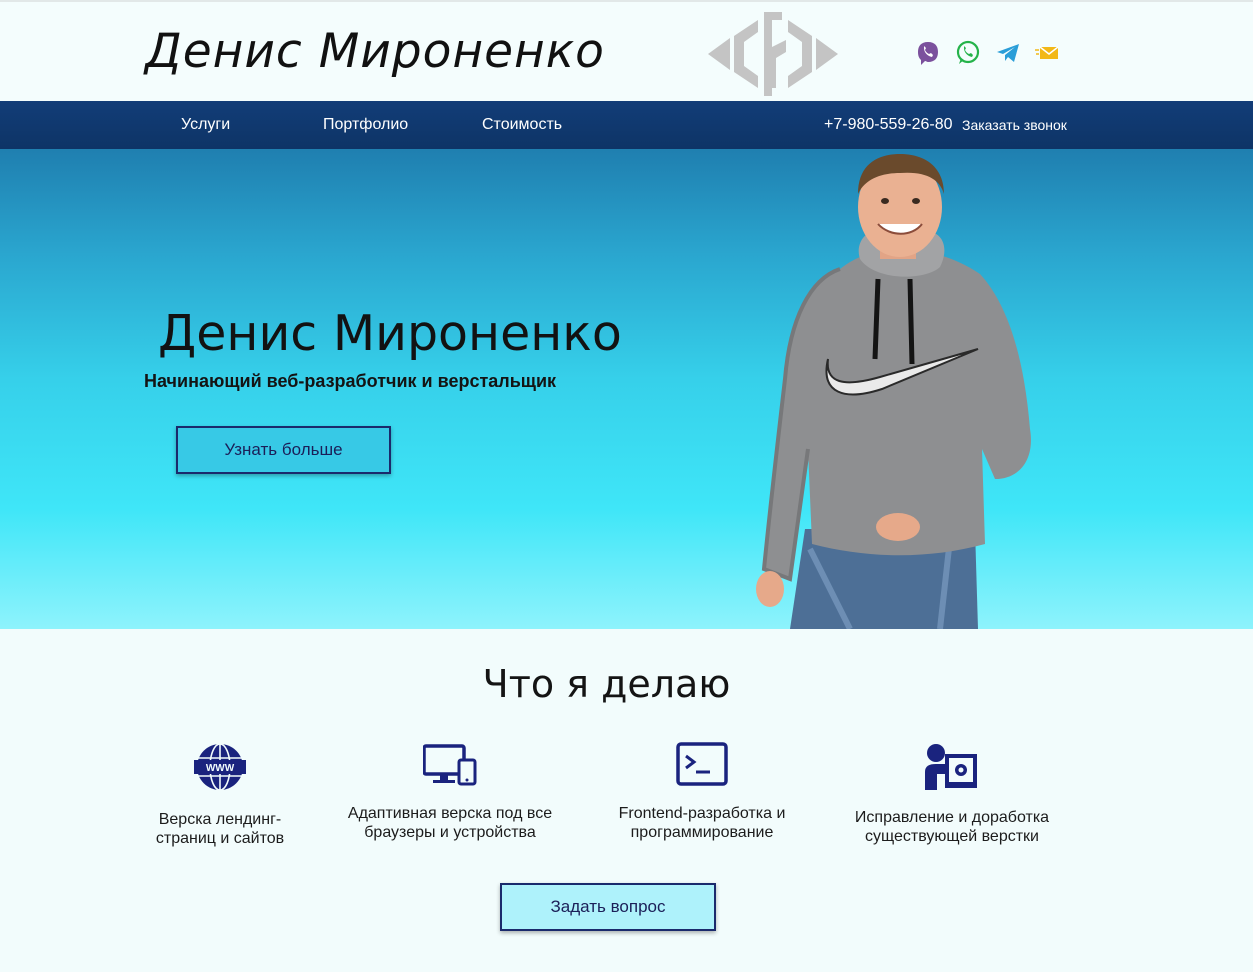 The height and width of the screenshot is (972, 1253). Describe the element at coordinates (702, 823) in the screenshot. I see `service-label: Frontend-разработка и программирование` at that location.